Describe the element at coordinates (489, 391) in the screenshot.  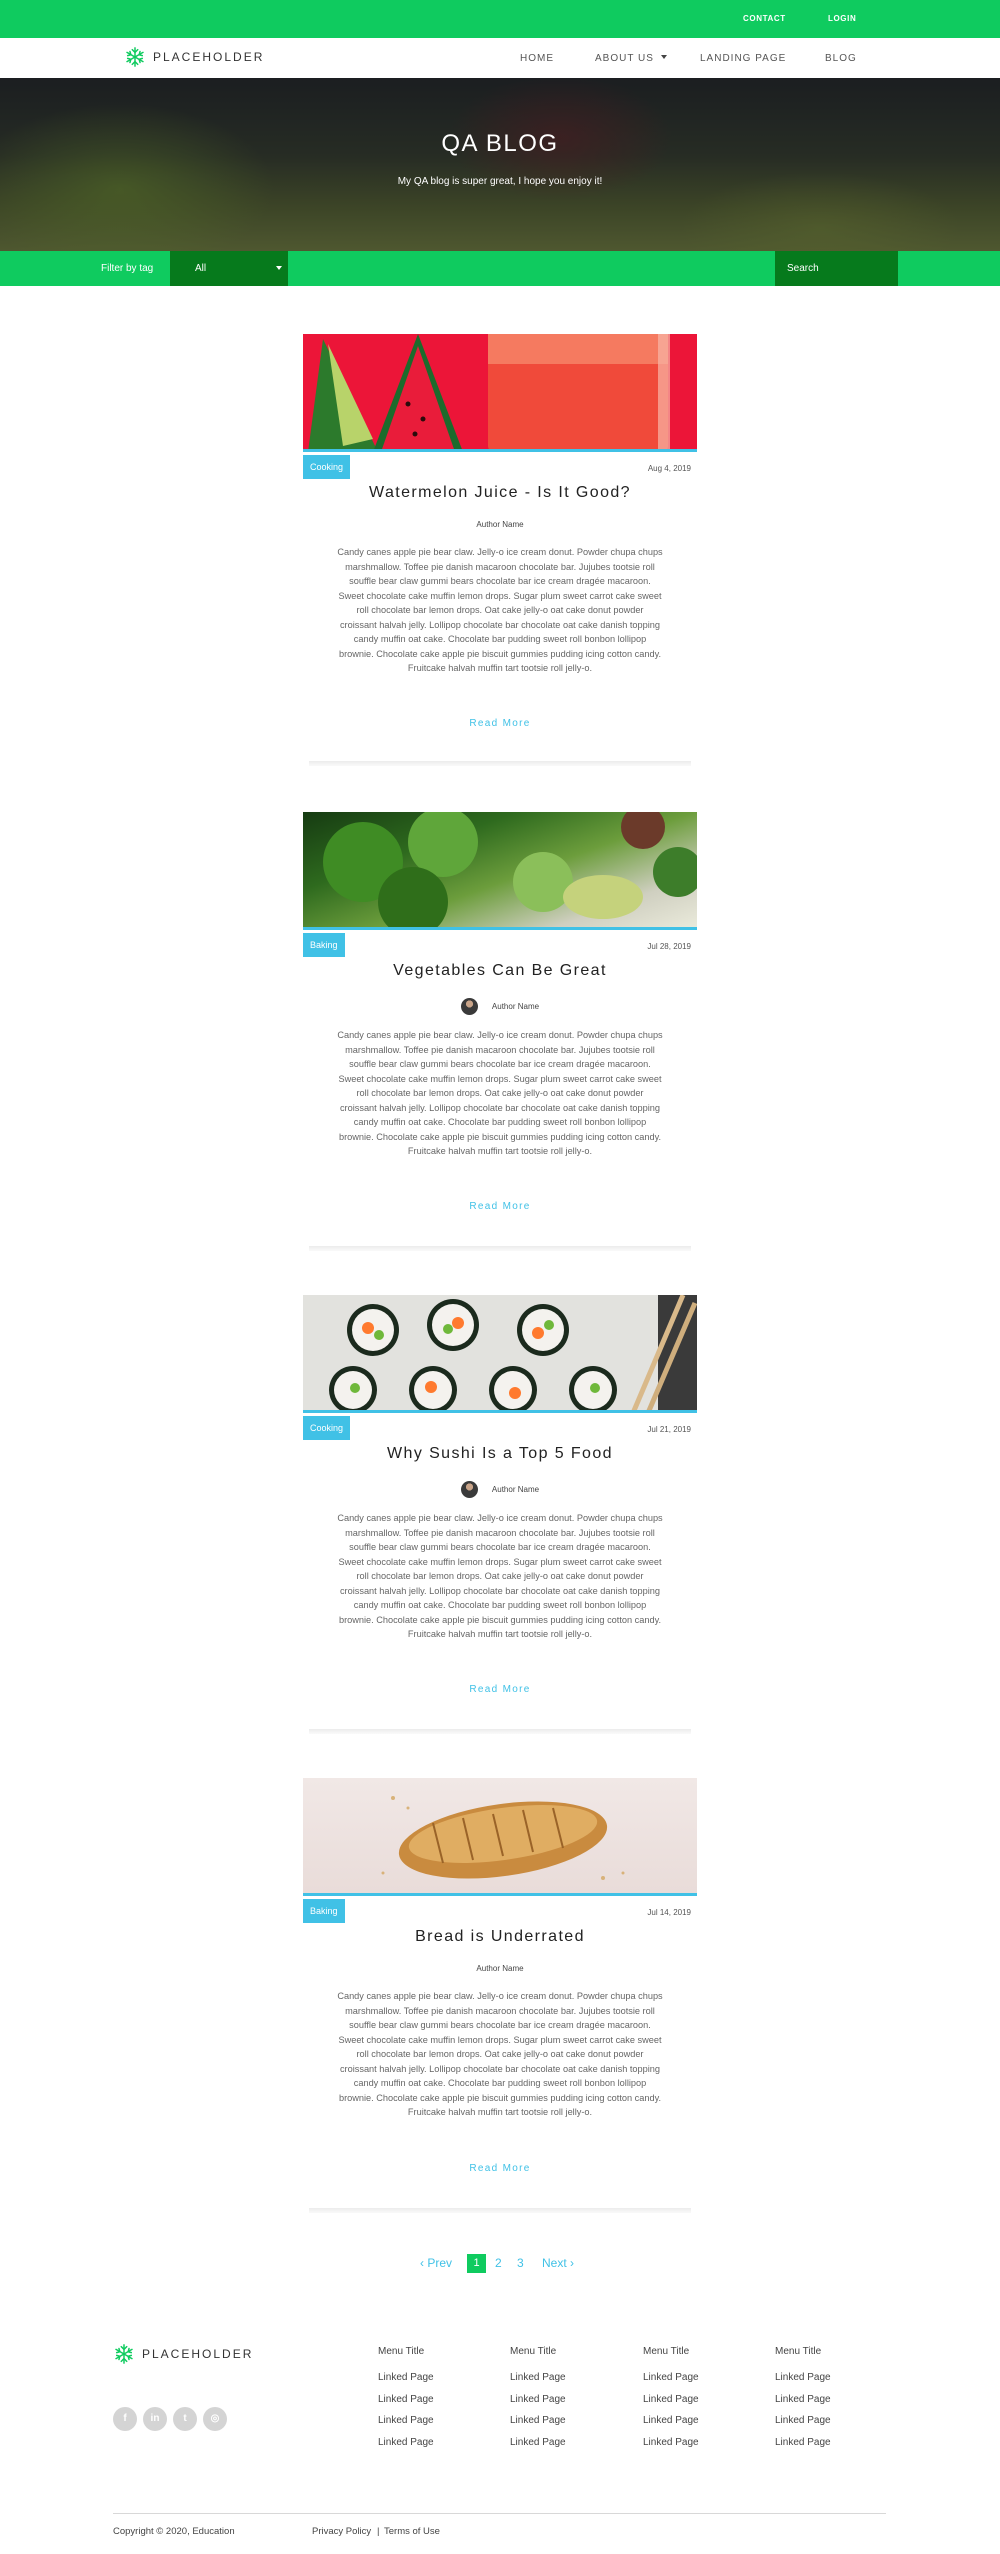
I see `watermelon-juice-picture` at that location.